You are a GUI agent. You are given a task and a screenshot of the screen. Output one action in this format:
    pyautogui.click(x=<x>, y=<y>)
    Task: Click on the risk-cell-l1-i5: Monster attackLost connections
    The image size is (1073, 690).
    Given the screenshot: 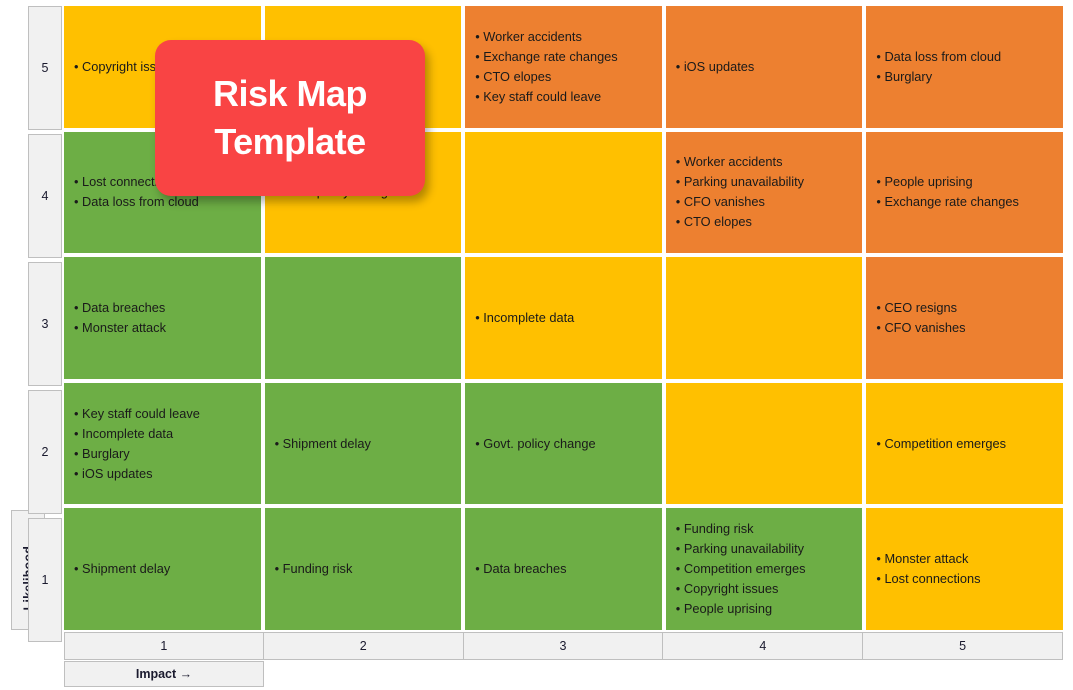 What is the action you would take?
    pyautogui.click(x=964, y=569)
    